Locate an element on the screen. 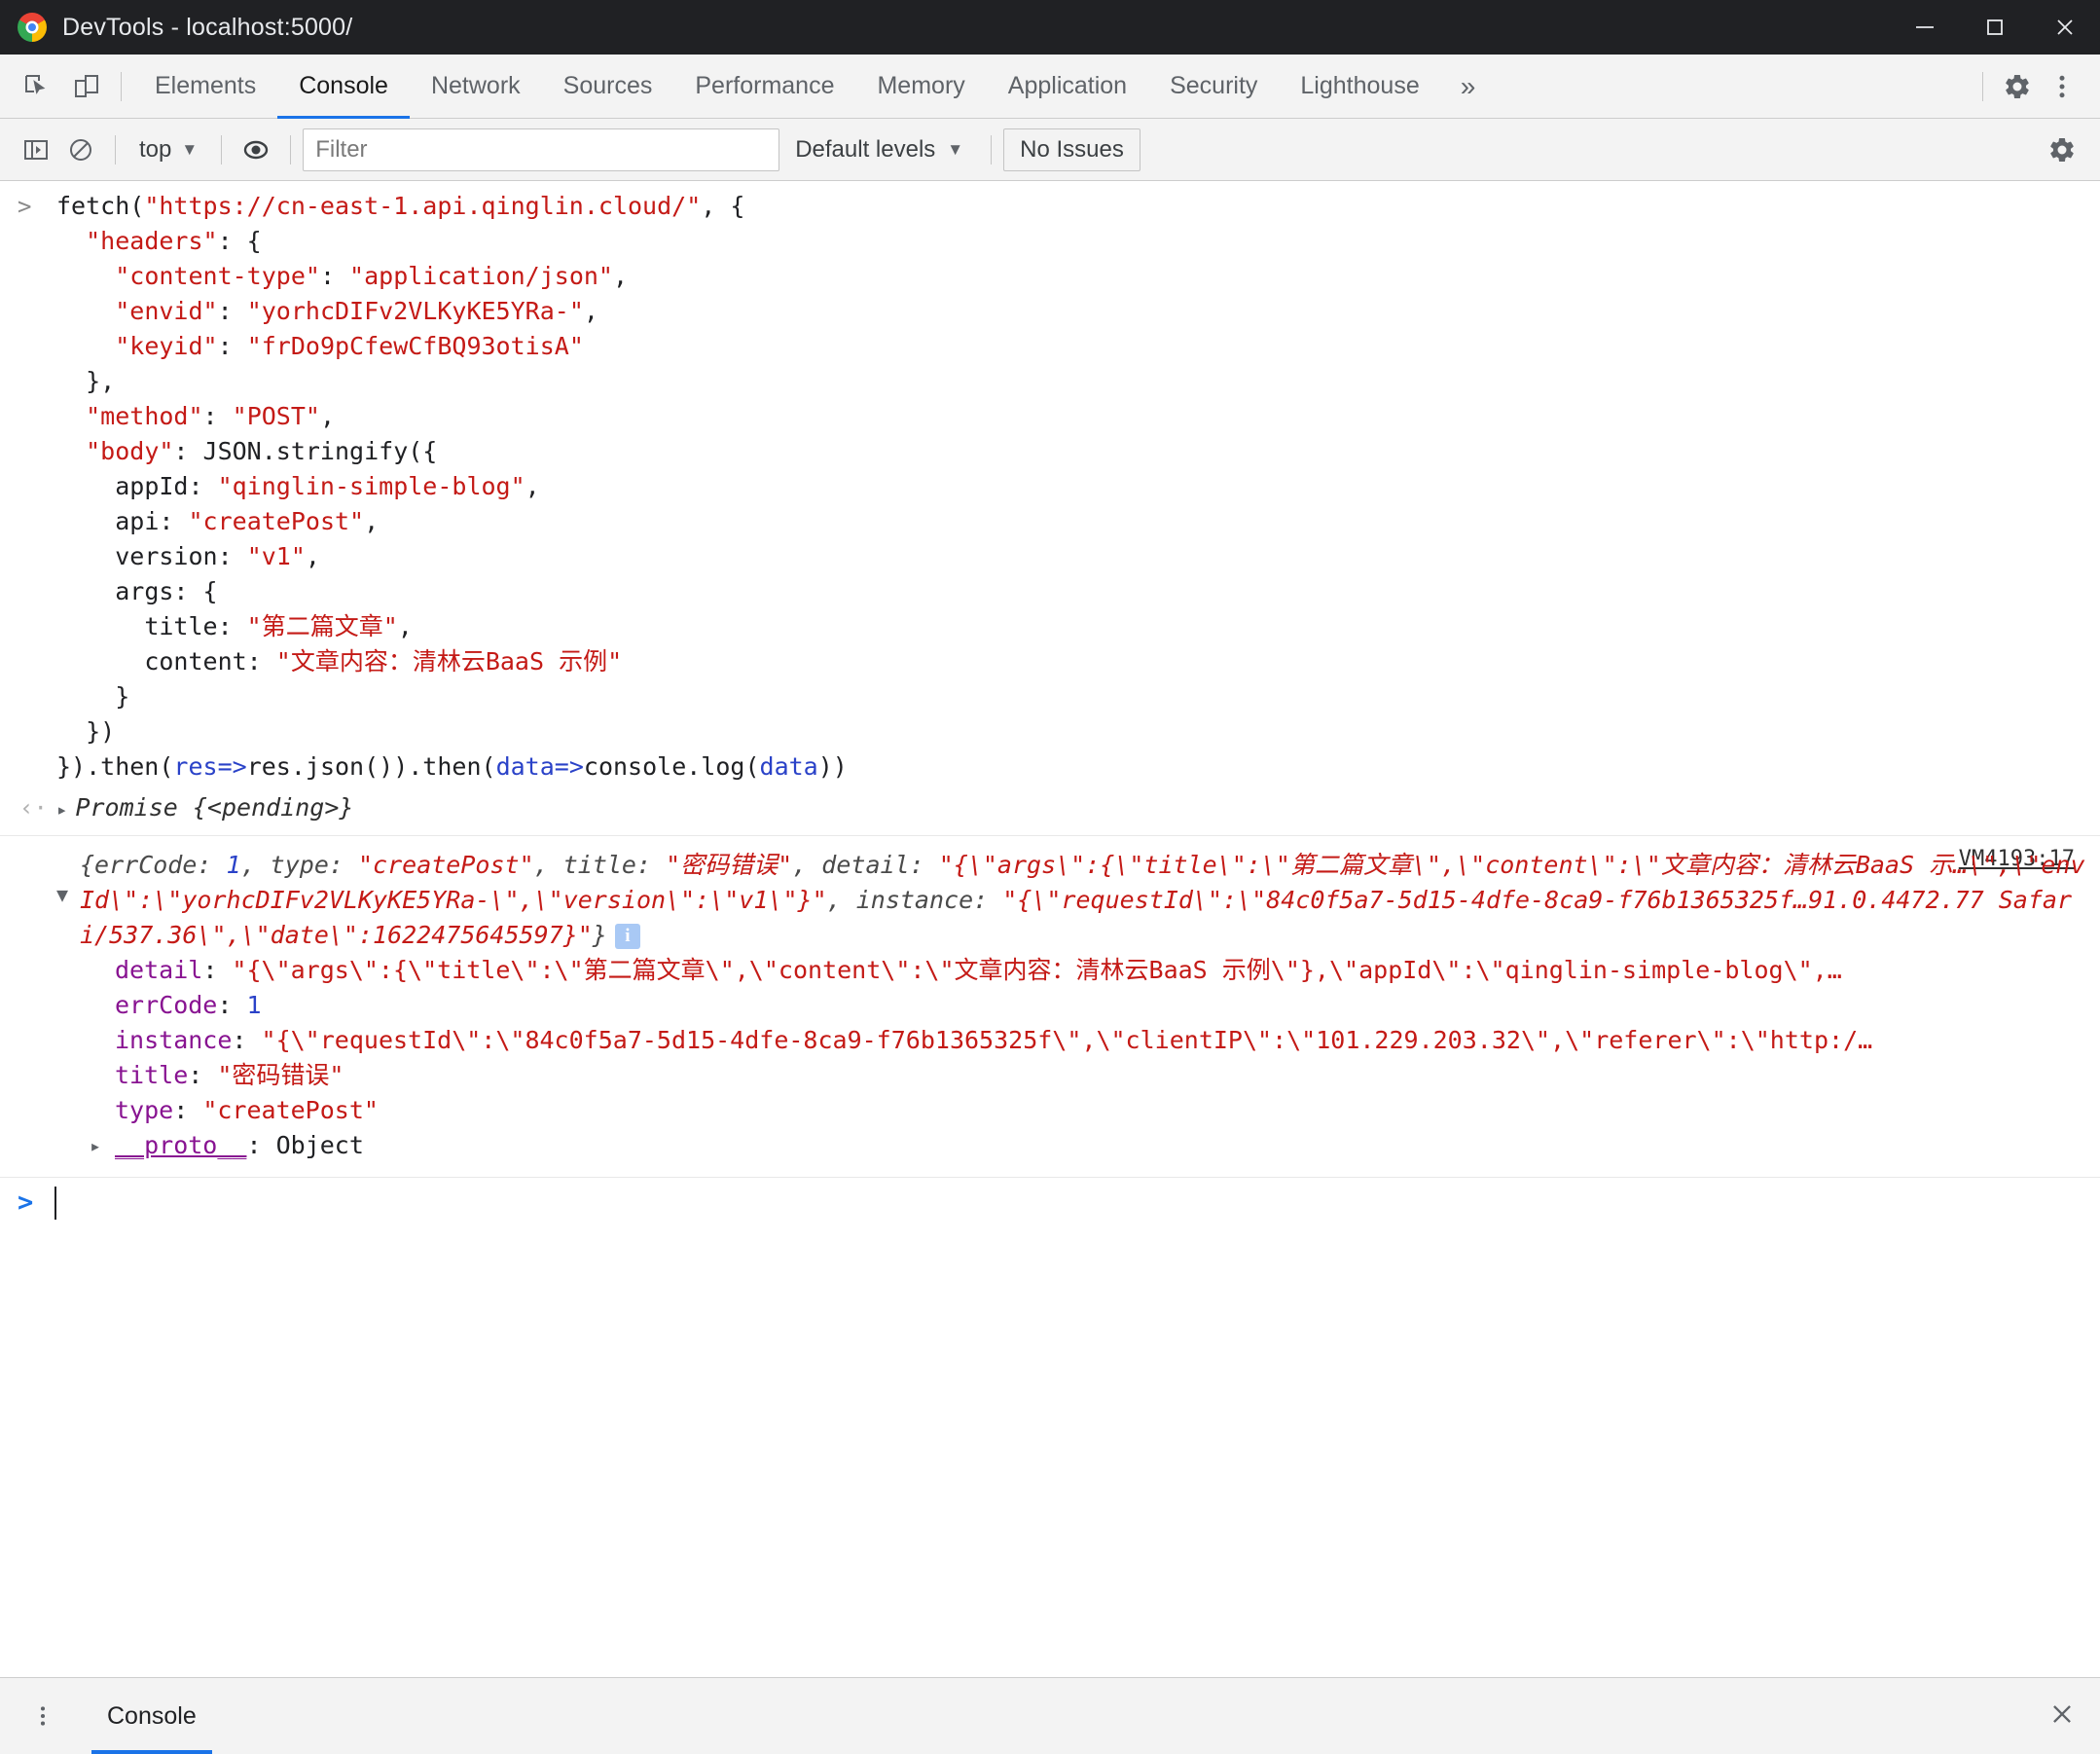 The width and height of the screenshot is (2100, 1754). code-line-17-data2: data is located at coordinates (788, 767).